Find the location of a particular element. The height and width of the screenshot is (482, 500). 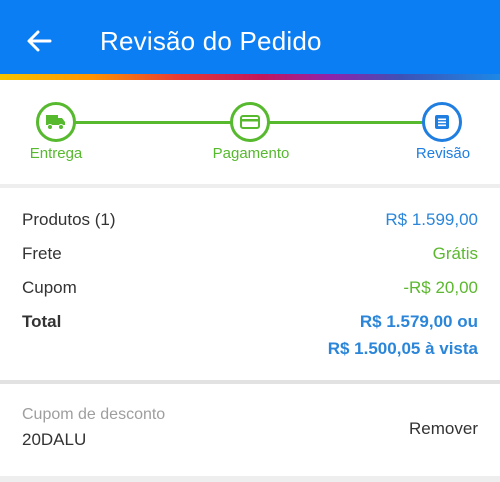

remove-coupon-button: Remover is located at coordinates (443, 429).